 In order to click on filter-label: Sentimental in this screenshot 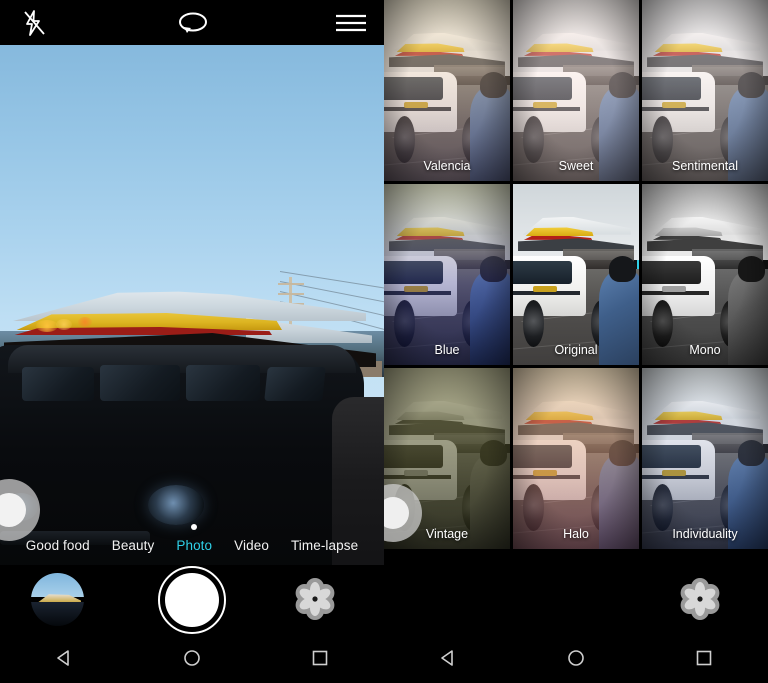, I will do `click(704, 166)`.